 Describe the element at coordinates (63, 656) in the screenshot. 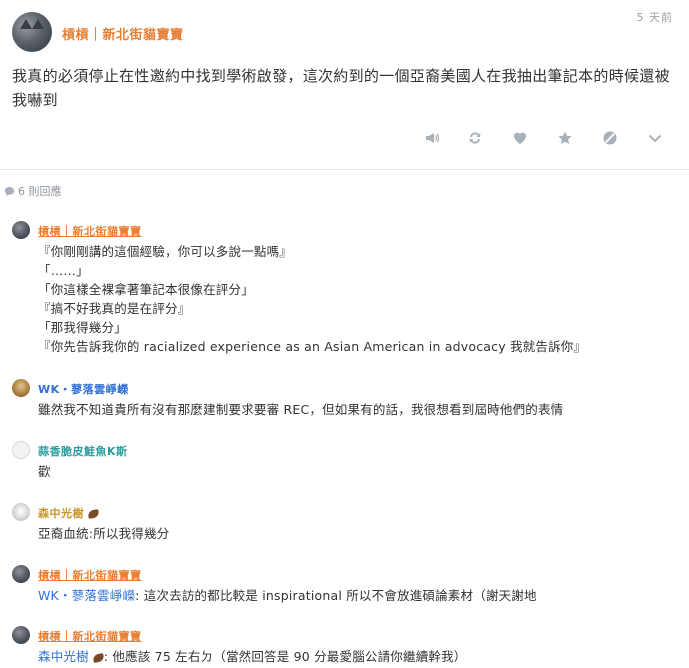

I see `mention-name: 森中光樹` at that location.